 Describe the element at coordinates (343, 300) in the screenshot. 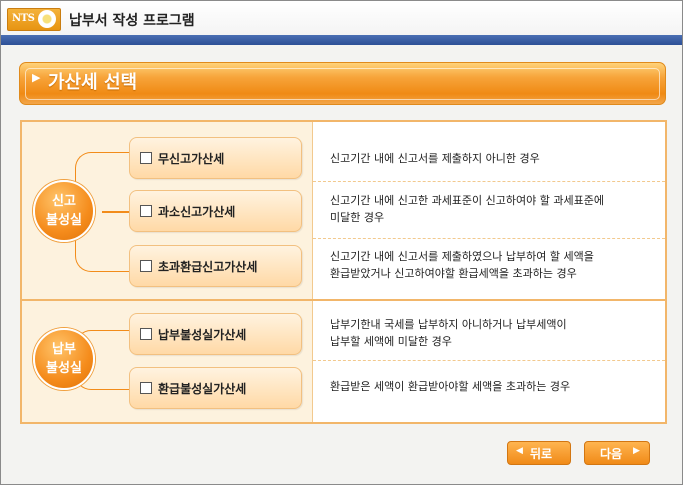

I see `group-divider` at that location.